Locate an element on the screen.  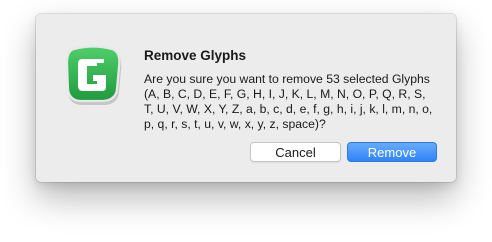
dialog-title: Remove Glyphs is located at coordinates (195, 55).